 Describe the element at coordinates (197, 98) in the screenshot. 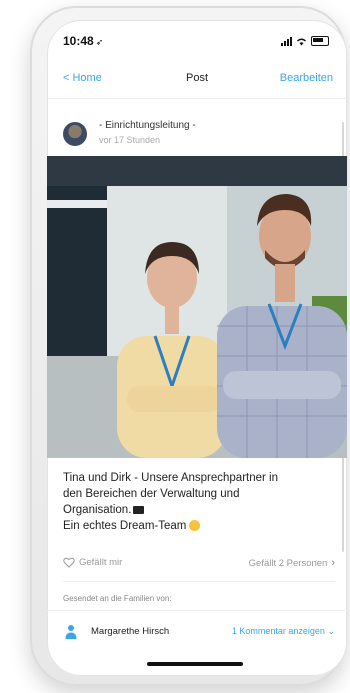

I see `nav-divider` at that location.